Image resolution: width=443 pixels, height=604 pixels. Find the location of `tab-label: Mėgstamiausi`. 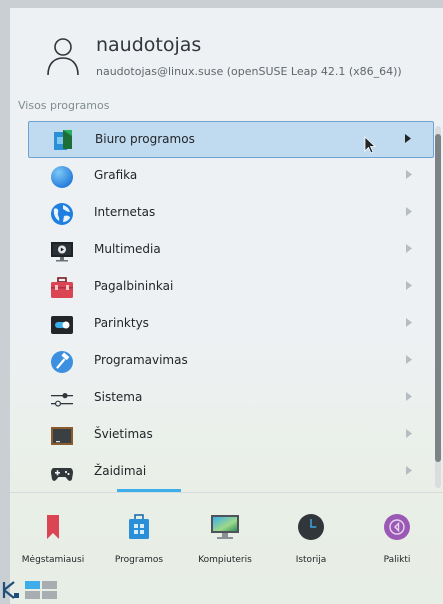

tab-label: Mėgstamiausi is located at coordinates (53, 560).